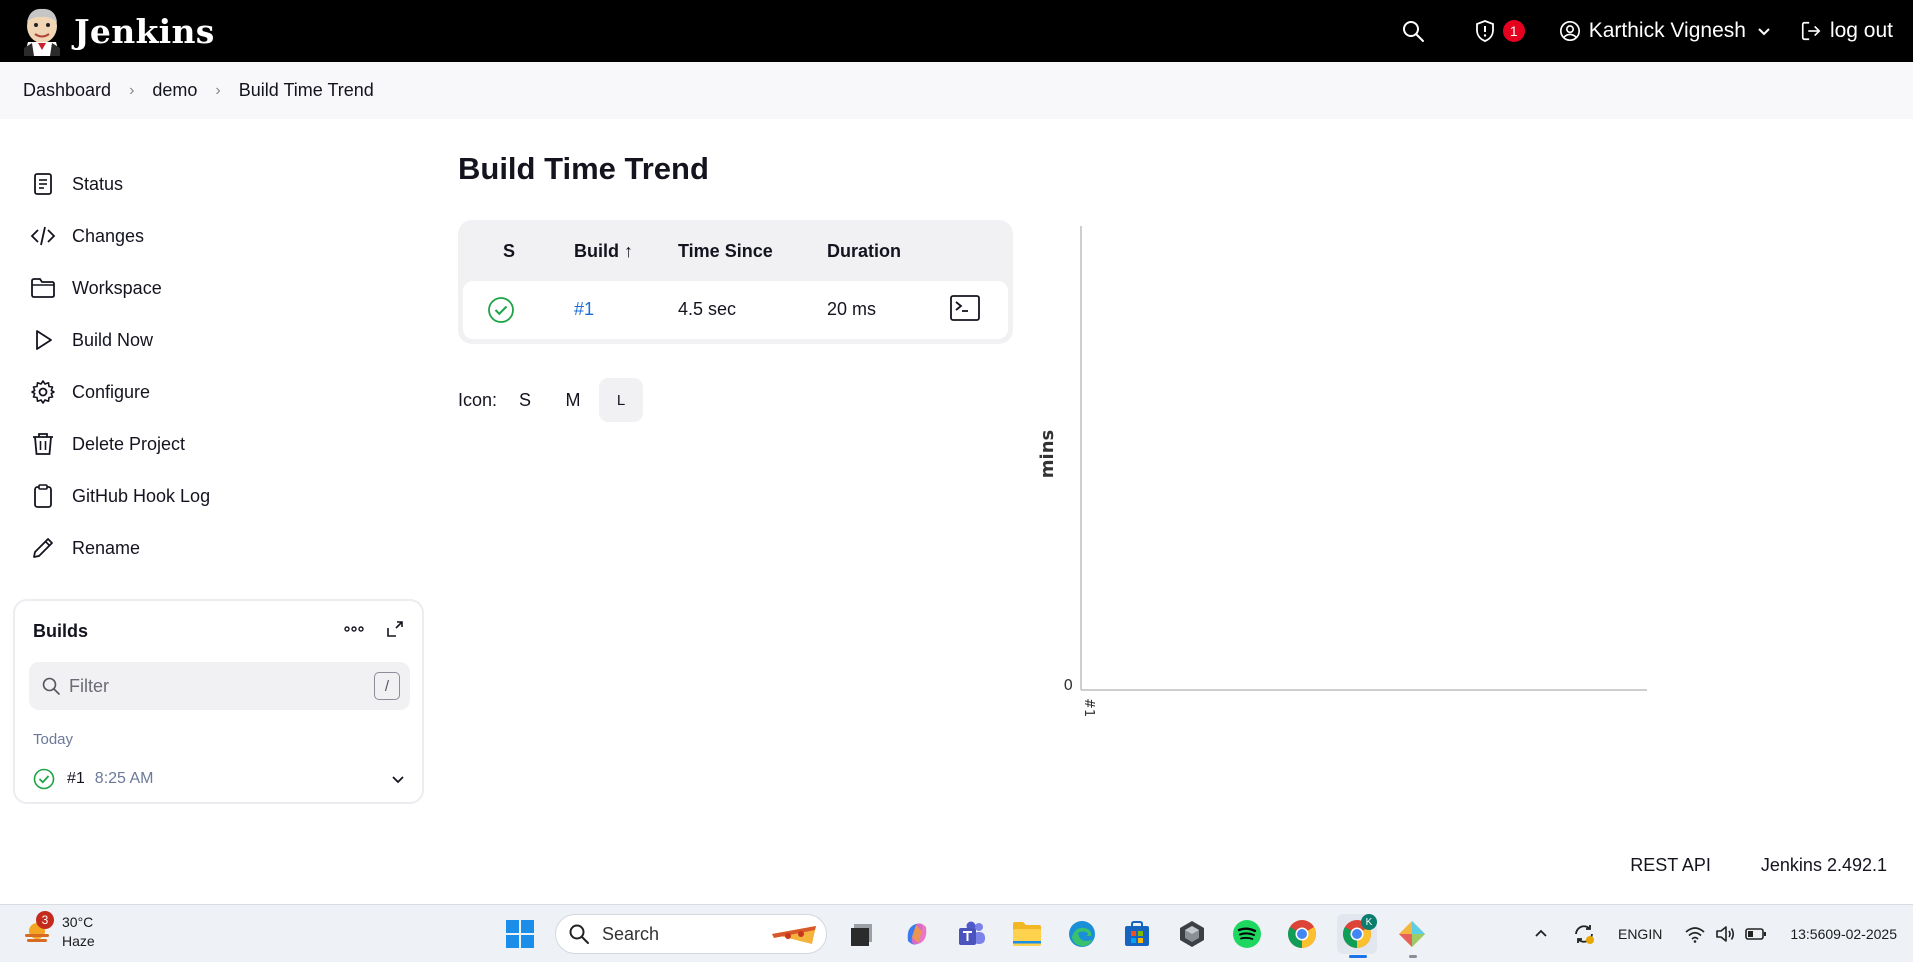 This screenshot has width=1913, height=962. What do you see at coordinates (44, 340) in the screenshot?
I see `play-icon` at bounding box center [44, 340].